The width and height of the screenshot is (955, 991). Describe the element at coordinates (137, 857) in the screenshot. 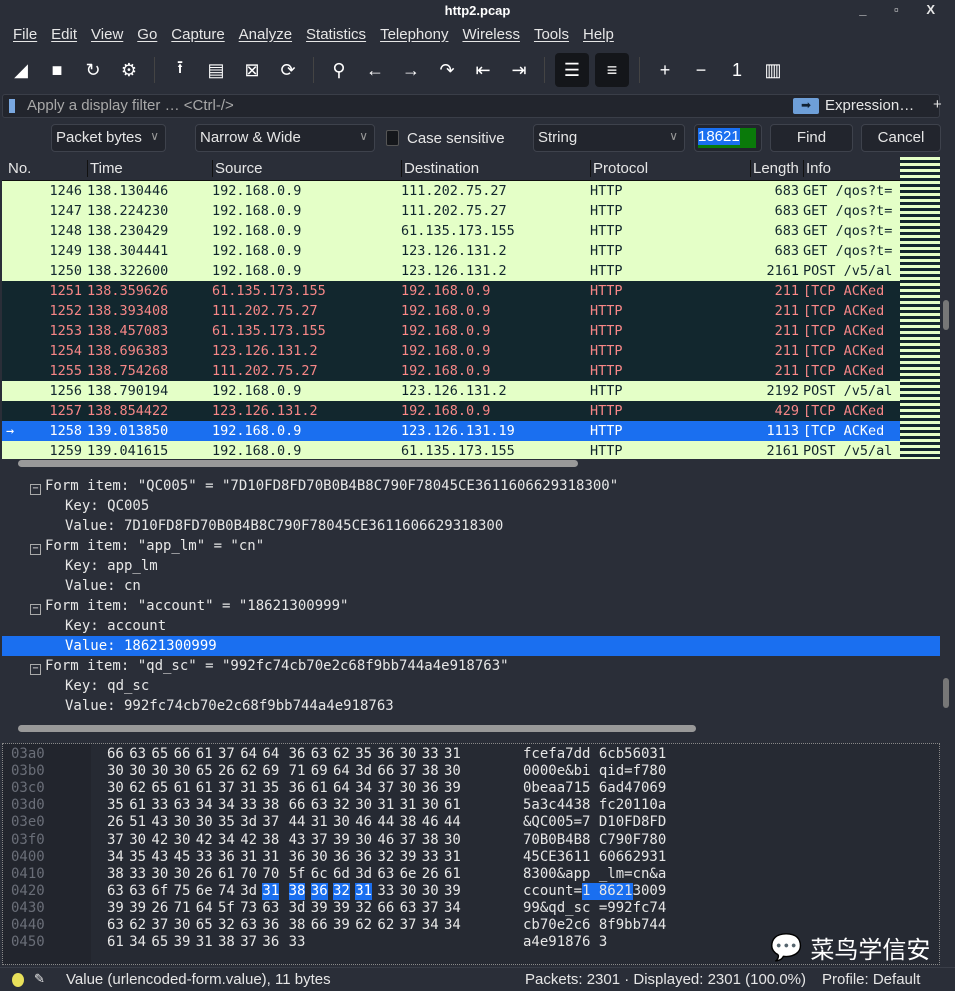

I see `hex-byte: 35` at that location.